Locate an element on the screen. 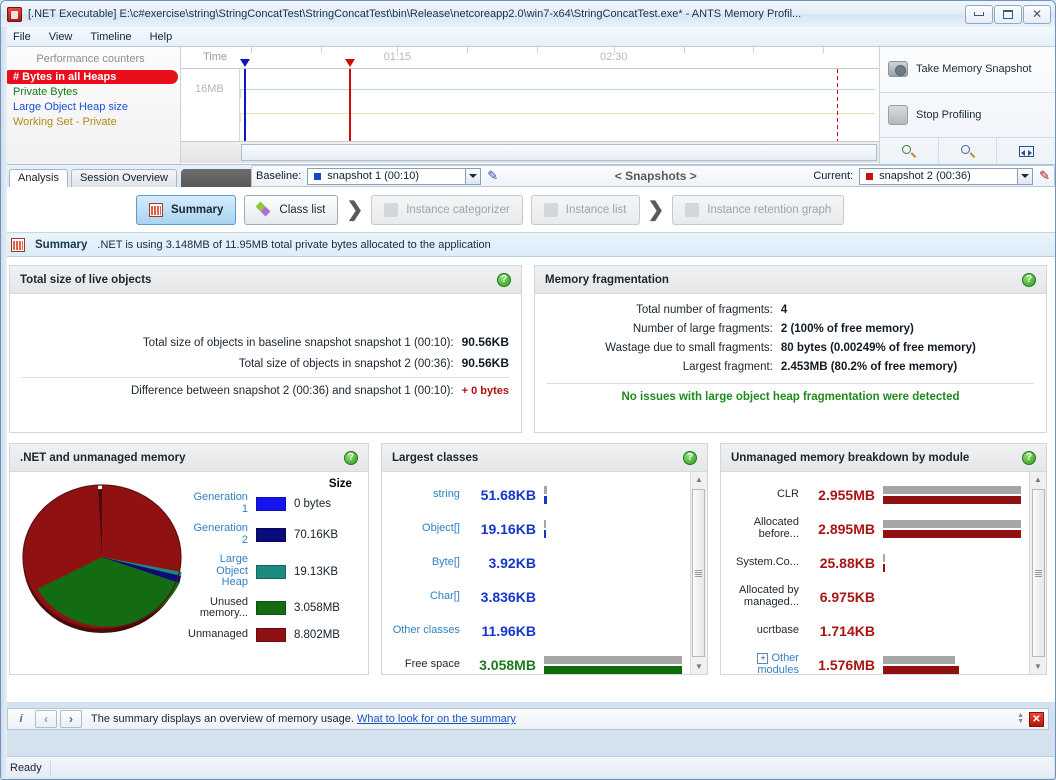  info-bar-link: What to look for on the summary is located at coordinates (436, 719).